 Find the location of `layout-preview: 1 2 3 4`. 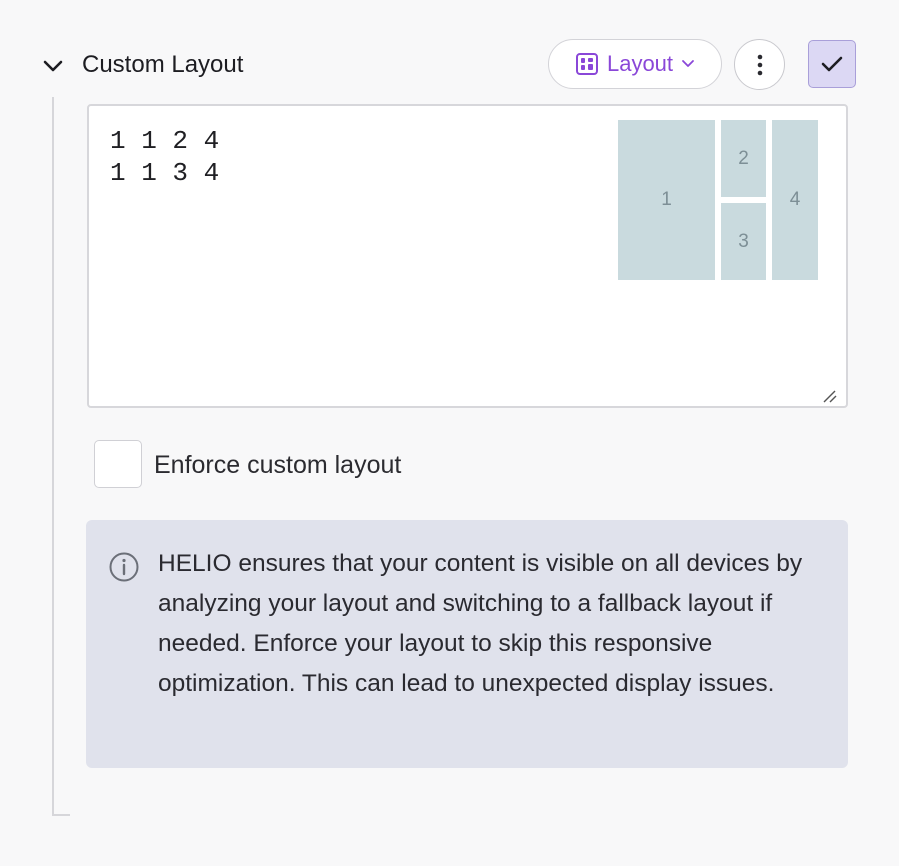

layout-preview: 1 2 3 4 is located at coordinates (718, 201).